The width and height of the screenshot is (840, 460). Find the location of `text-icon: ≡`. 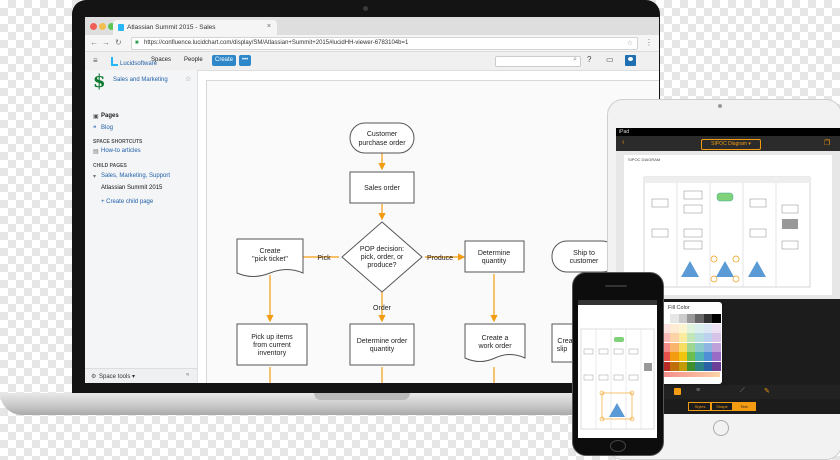

text-icon: ≡ is located at coordinates (698, 390).